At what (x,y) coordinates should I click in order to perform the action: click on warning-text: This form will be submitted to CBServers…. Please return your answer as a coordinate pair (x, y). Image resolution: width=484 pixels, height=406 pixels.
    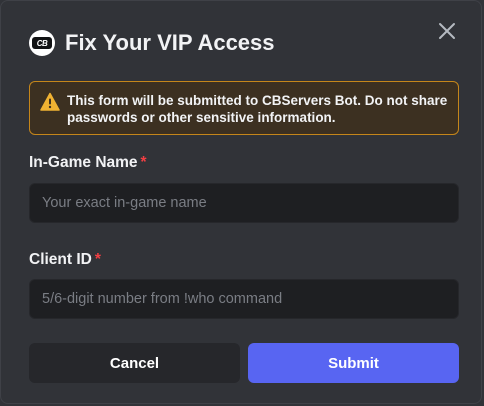
    Looking at the image, I should click on (257, 109).